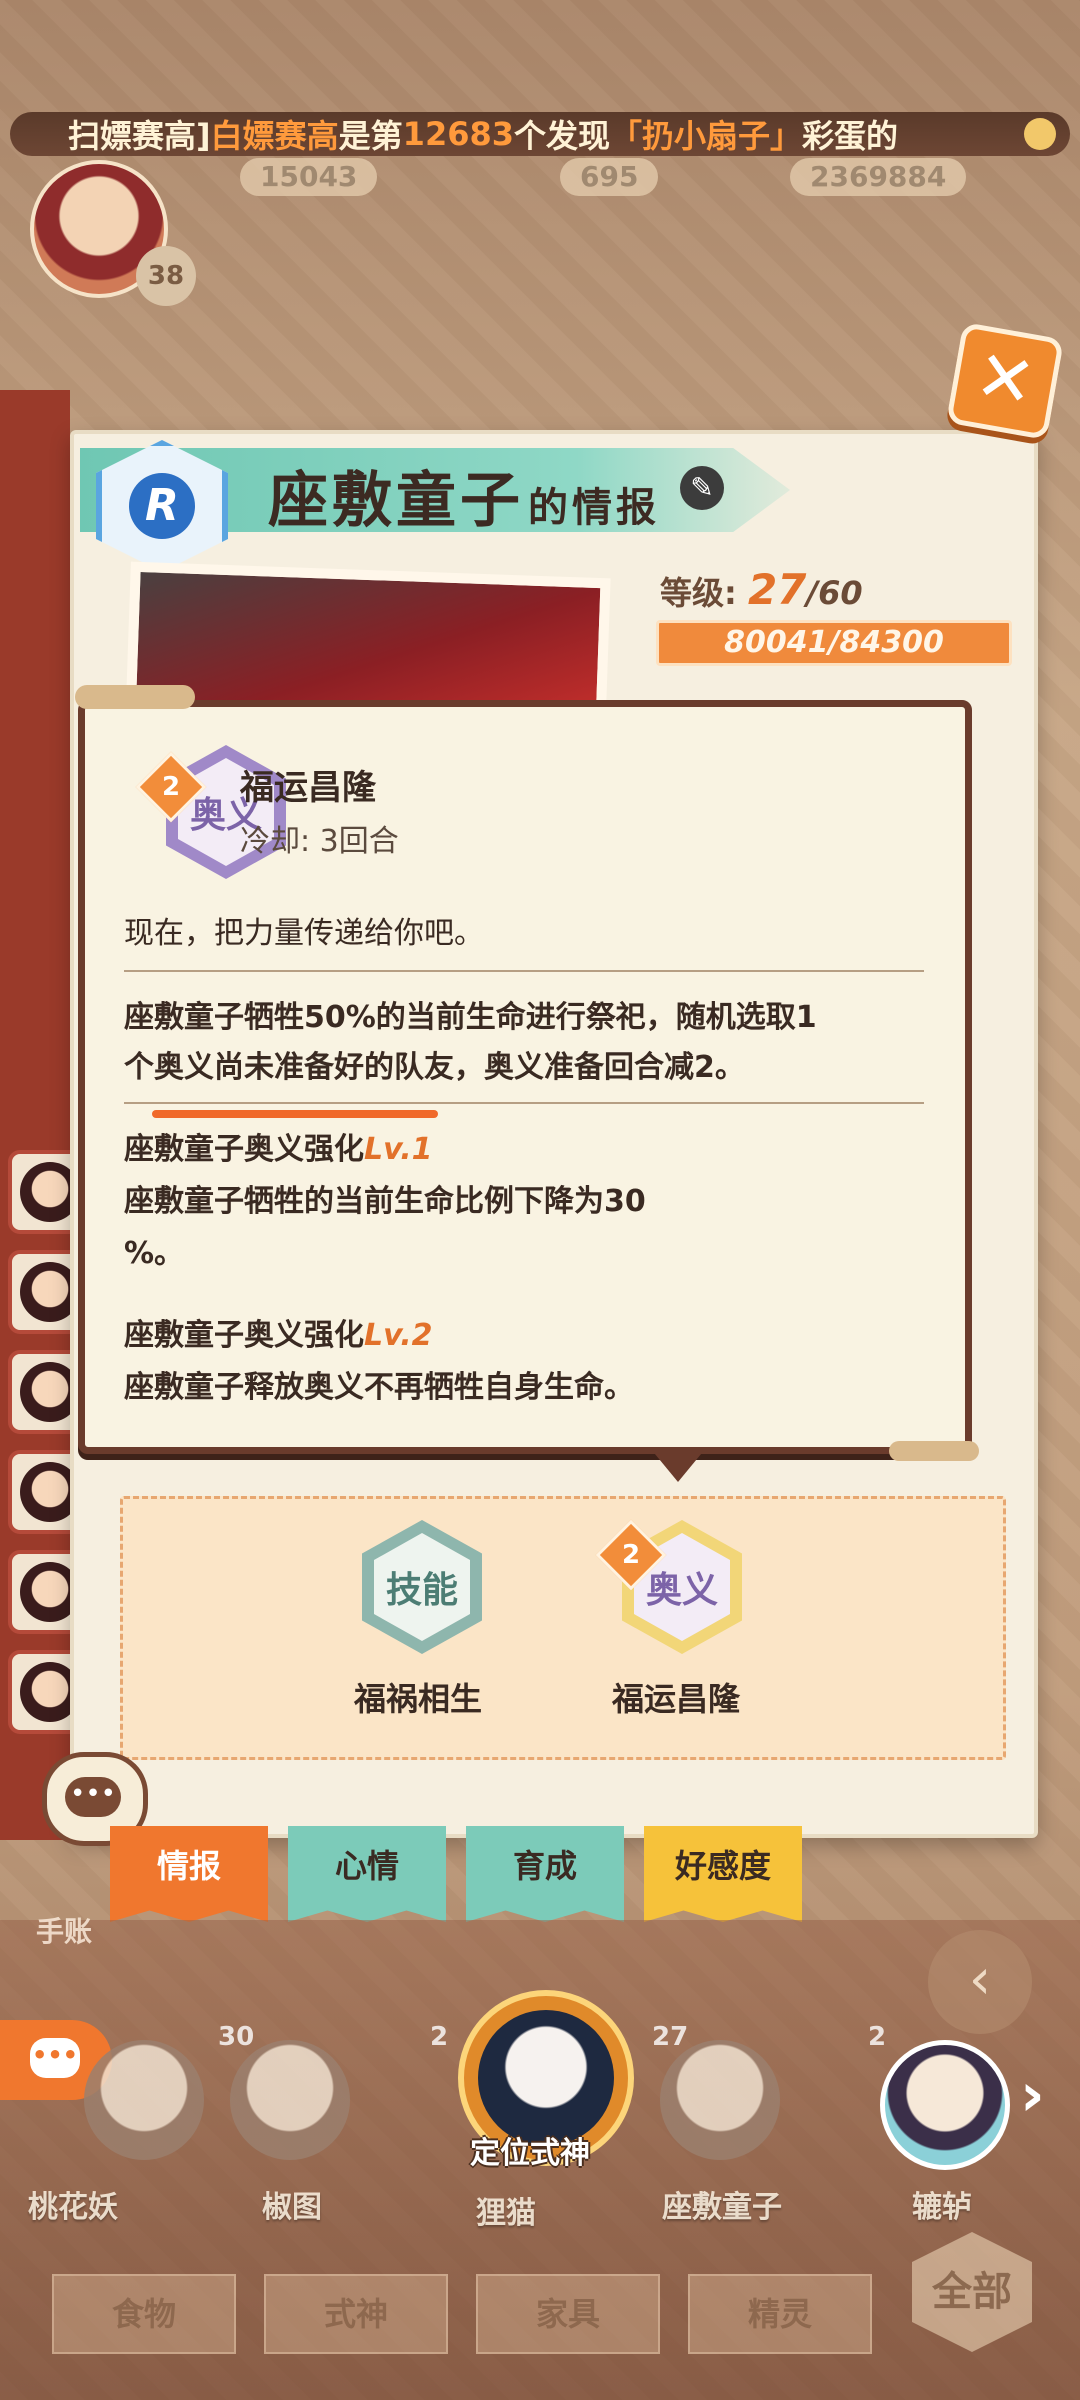  I want to click on category-tab: 家具, so click(568, 2314).